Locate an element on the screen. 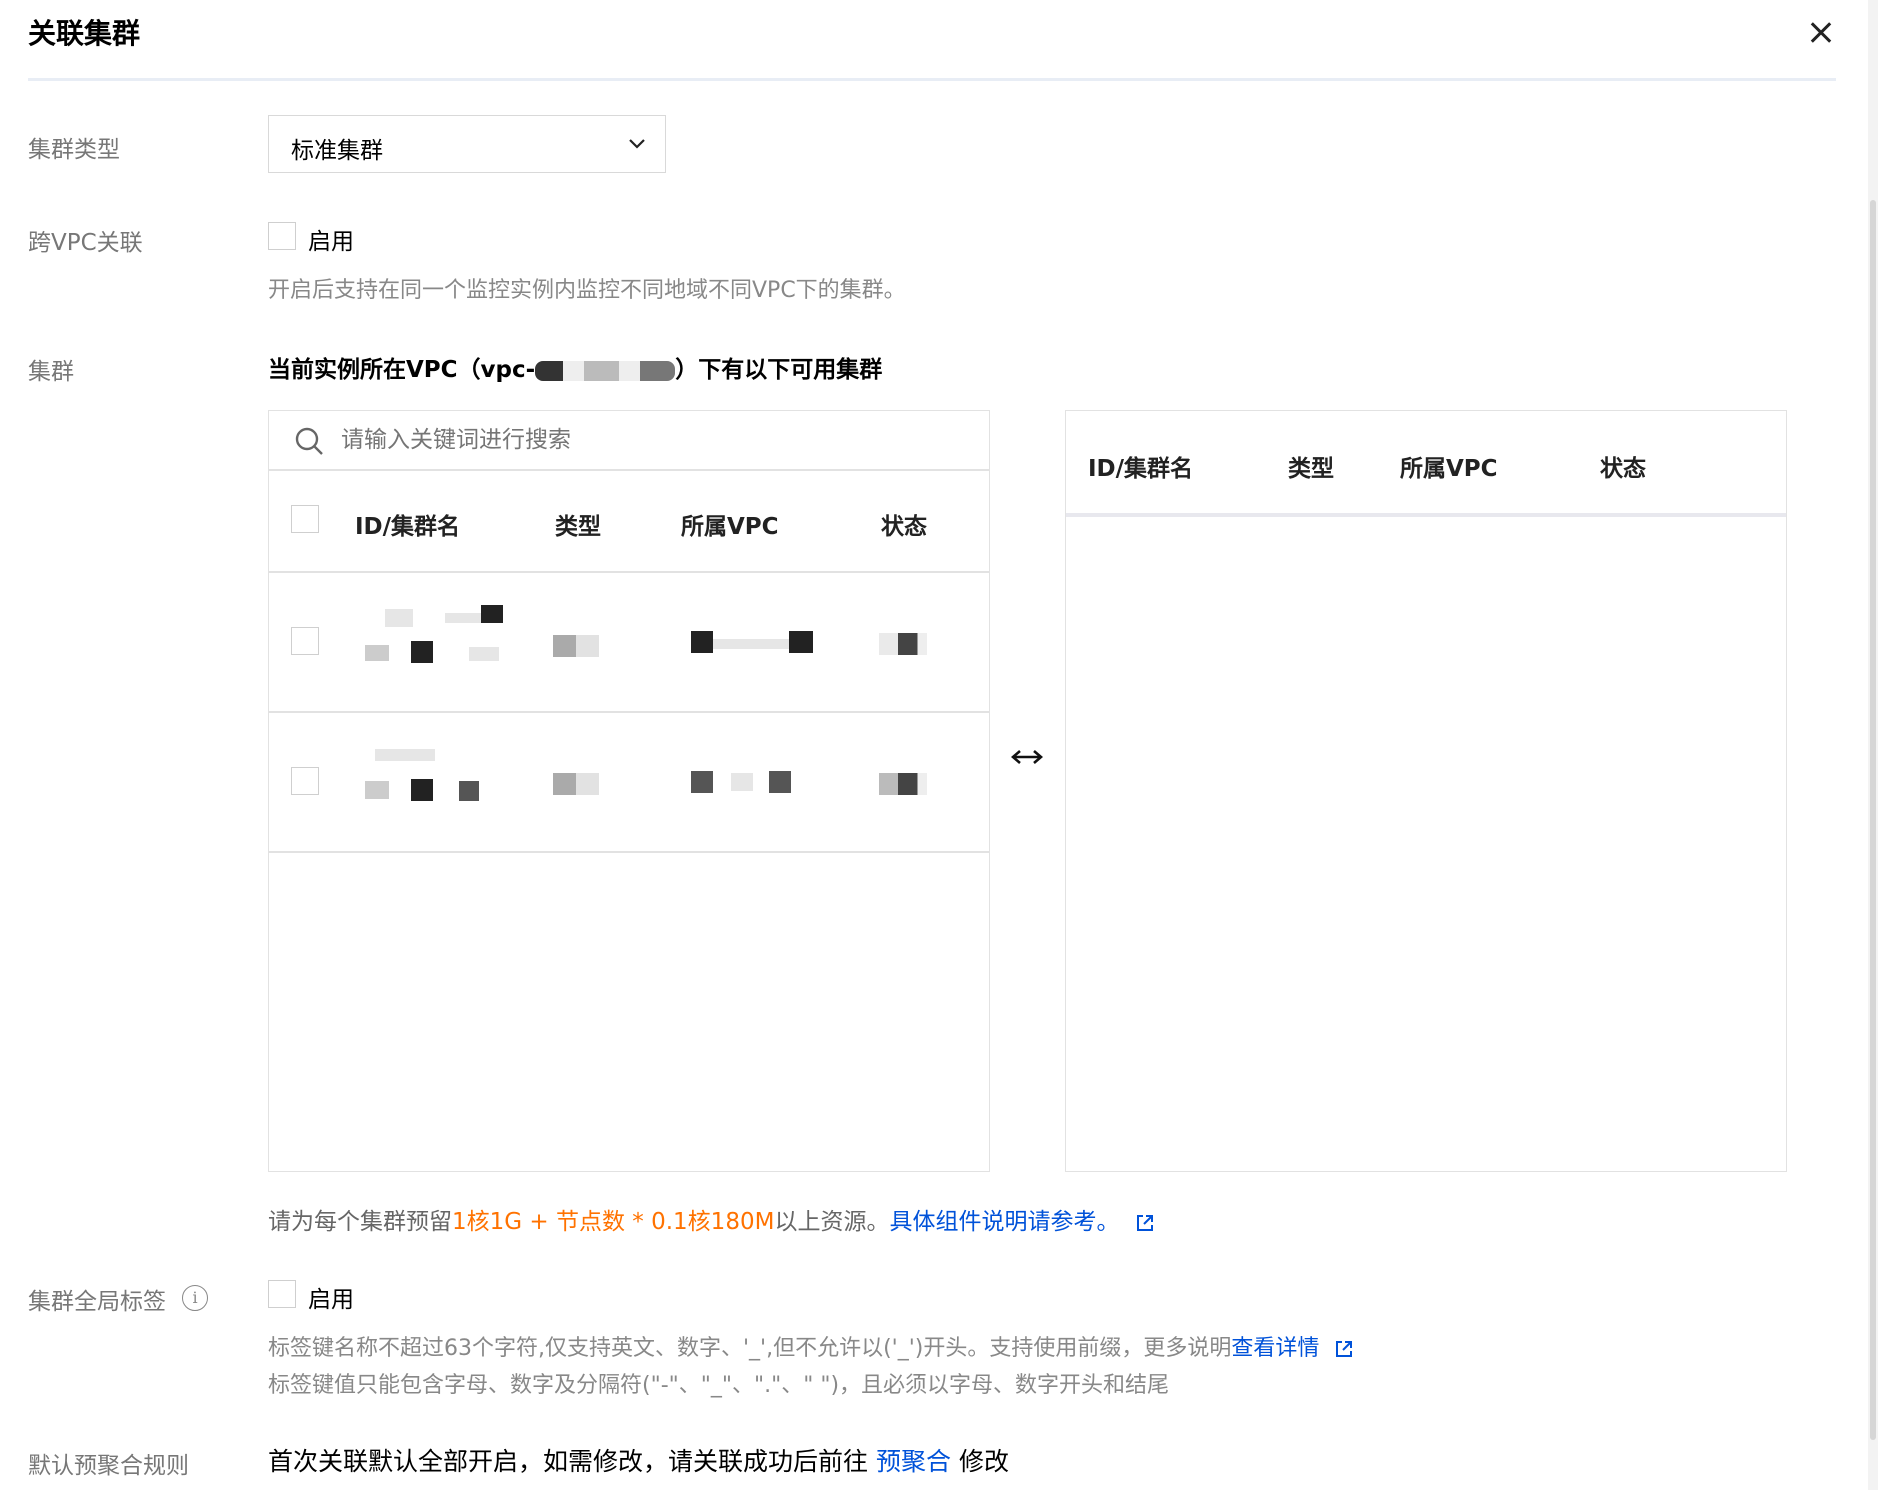 Image resolution: width=1878 pixels, height=1490 pixels. info-icon: i is located at coordinates (195, 1298).